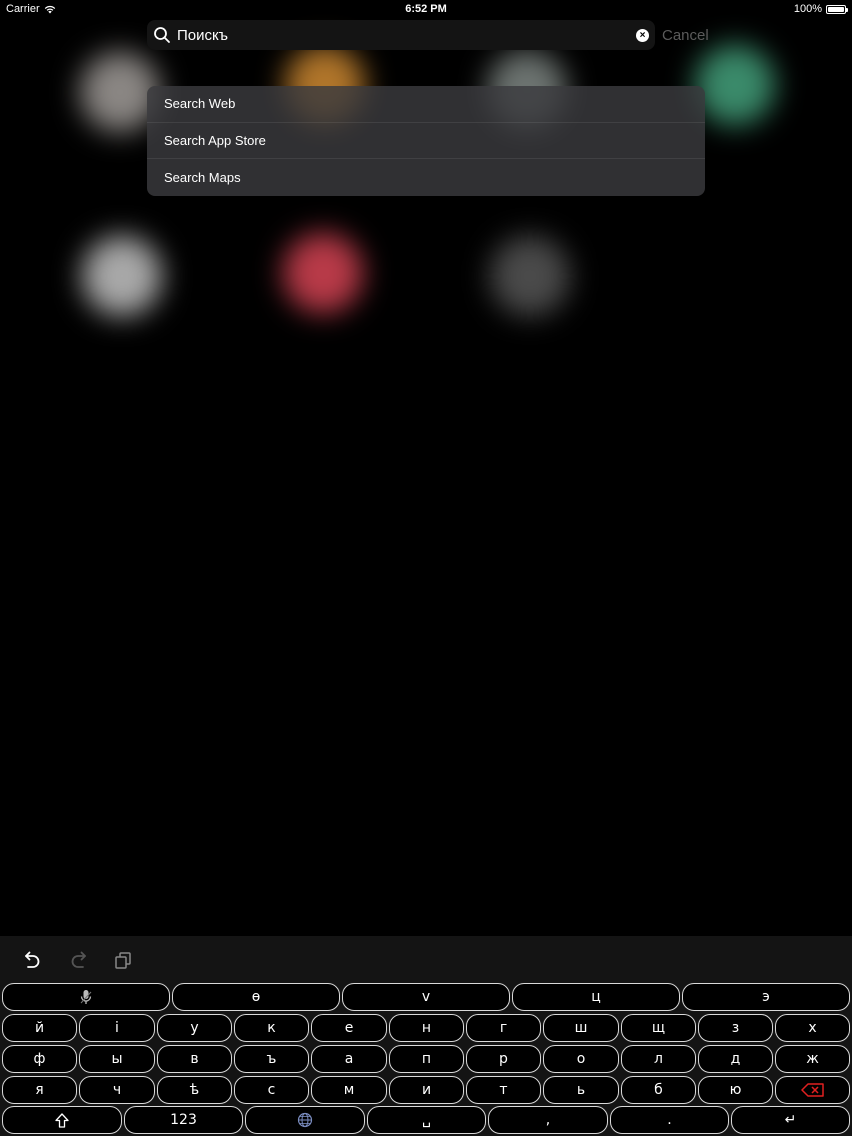 The image size is (852, 1136). Describe the element at coordinates (39, 1028) in the screenshot. I see `key-letter: й` at that location.